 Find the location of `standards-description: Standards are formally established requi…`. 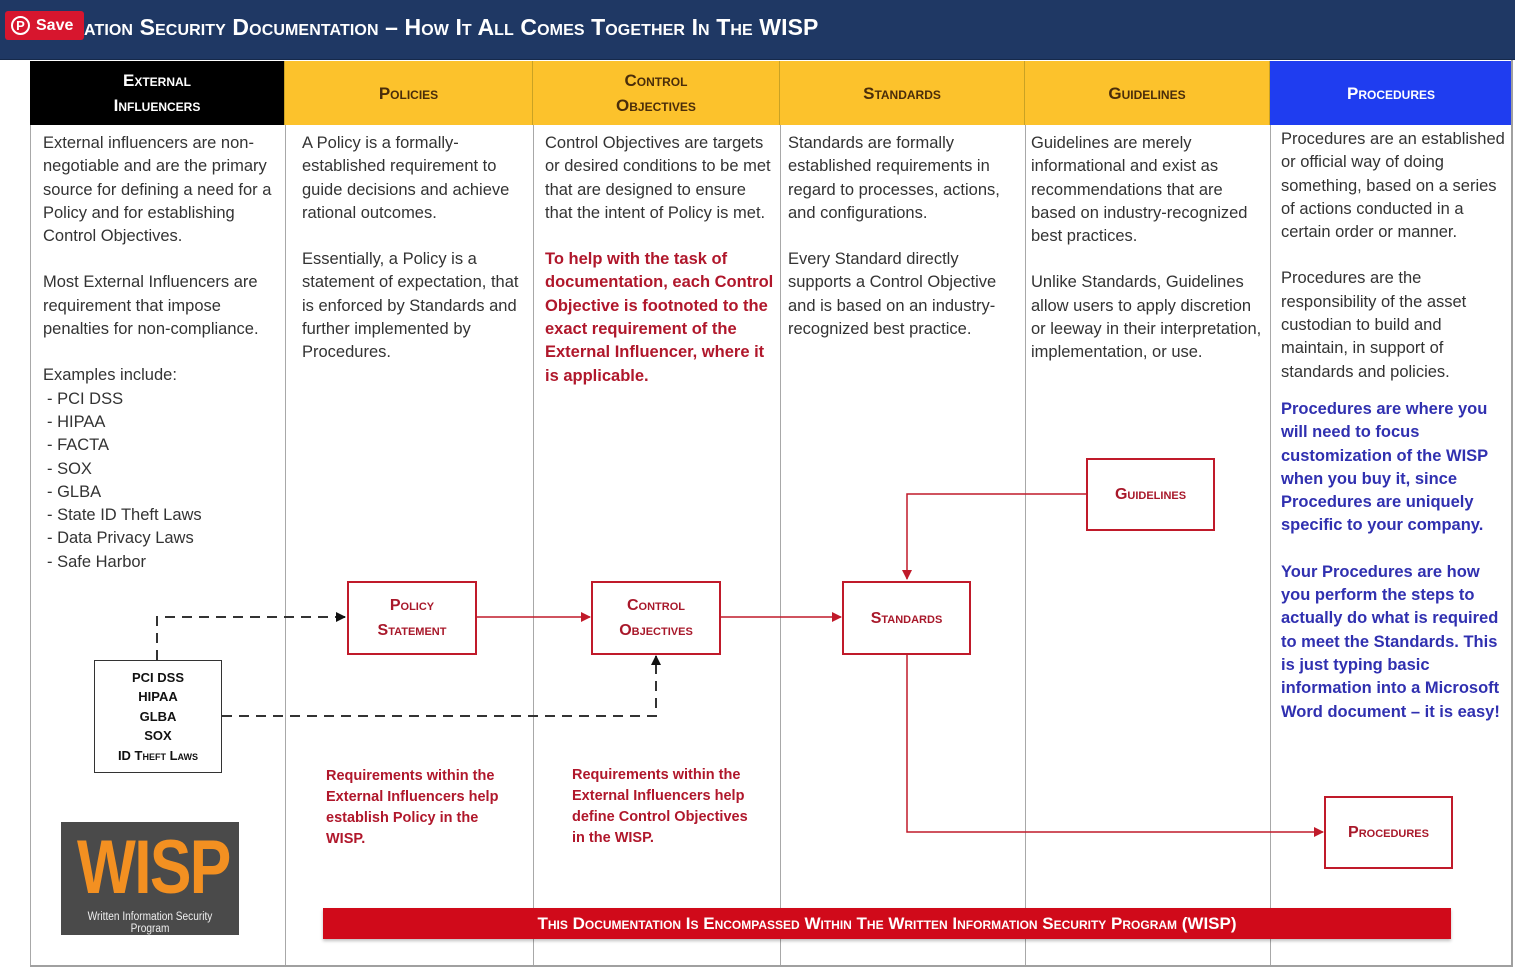

standards-description: Standards are formally established requi… is located at coordinates (904, 236).